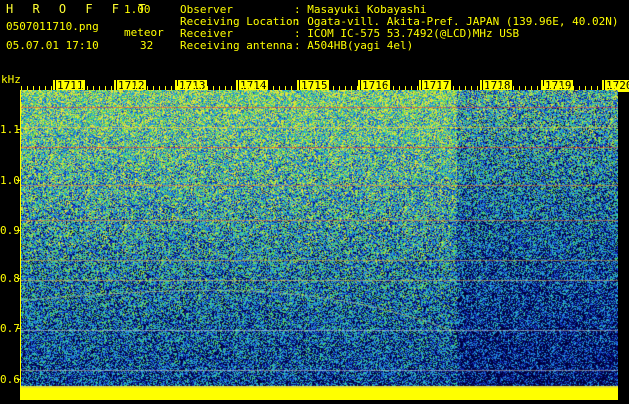 The image size is (629, 404). What do you see at coordinates (144, 32) in the screenshot?
I see `meteor-label: meteor` at bounding box center [144, 32].